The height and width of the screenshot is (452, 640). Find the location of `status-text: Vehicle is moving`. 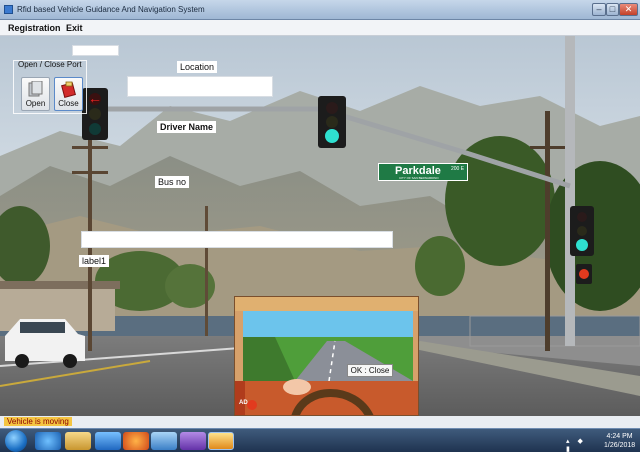

status-text: Vehicle is moving is located at coordinates (38, 421).